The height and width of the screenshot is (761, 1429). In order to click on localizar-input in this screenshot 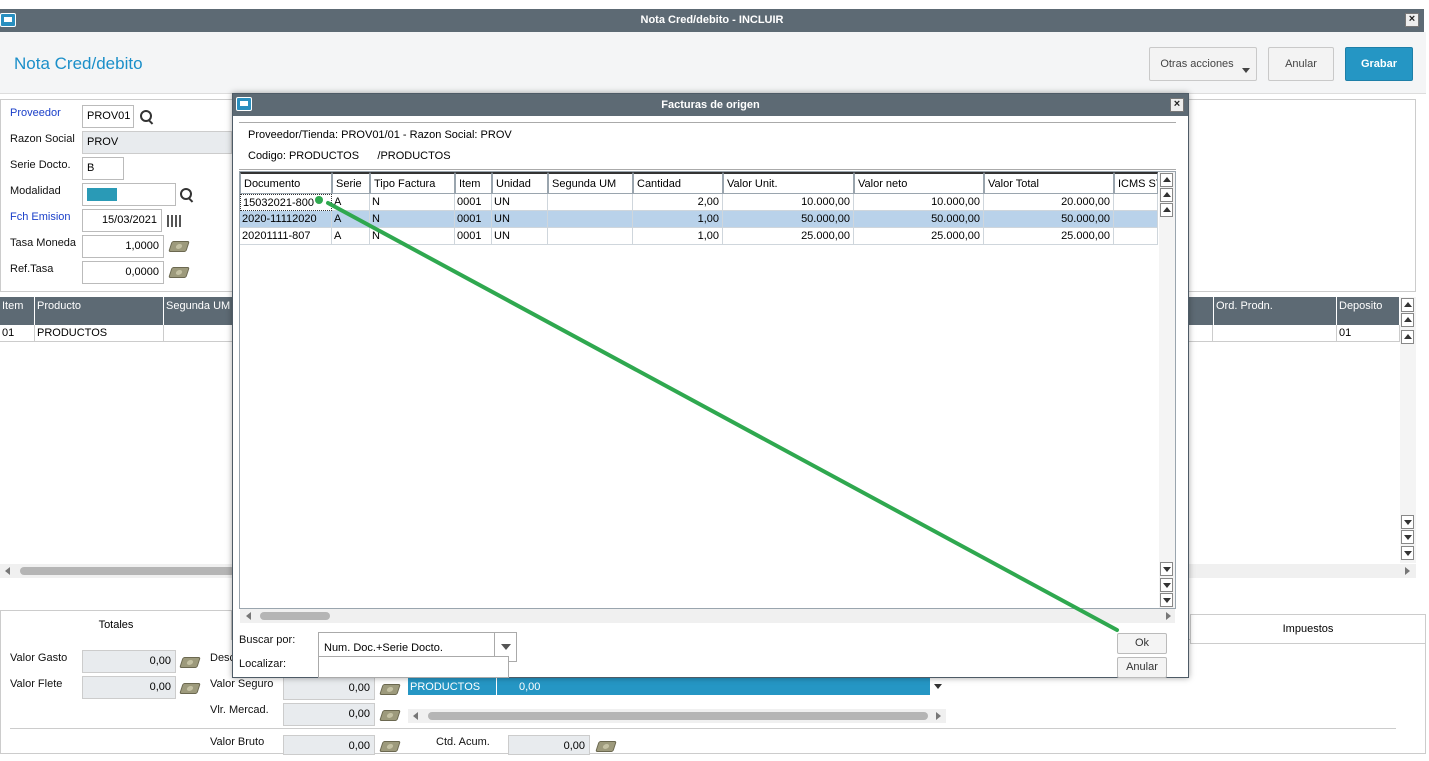, I will do `click(413, 667)`.